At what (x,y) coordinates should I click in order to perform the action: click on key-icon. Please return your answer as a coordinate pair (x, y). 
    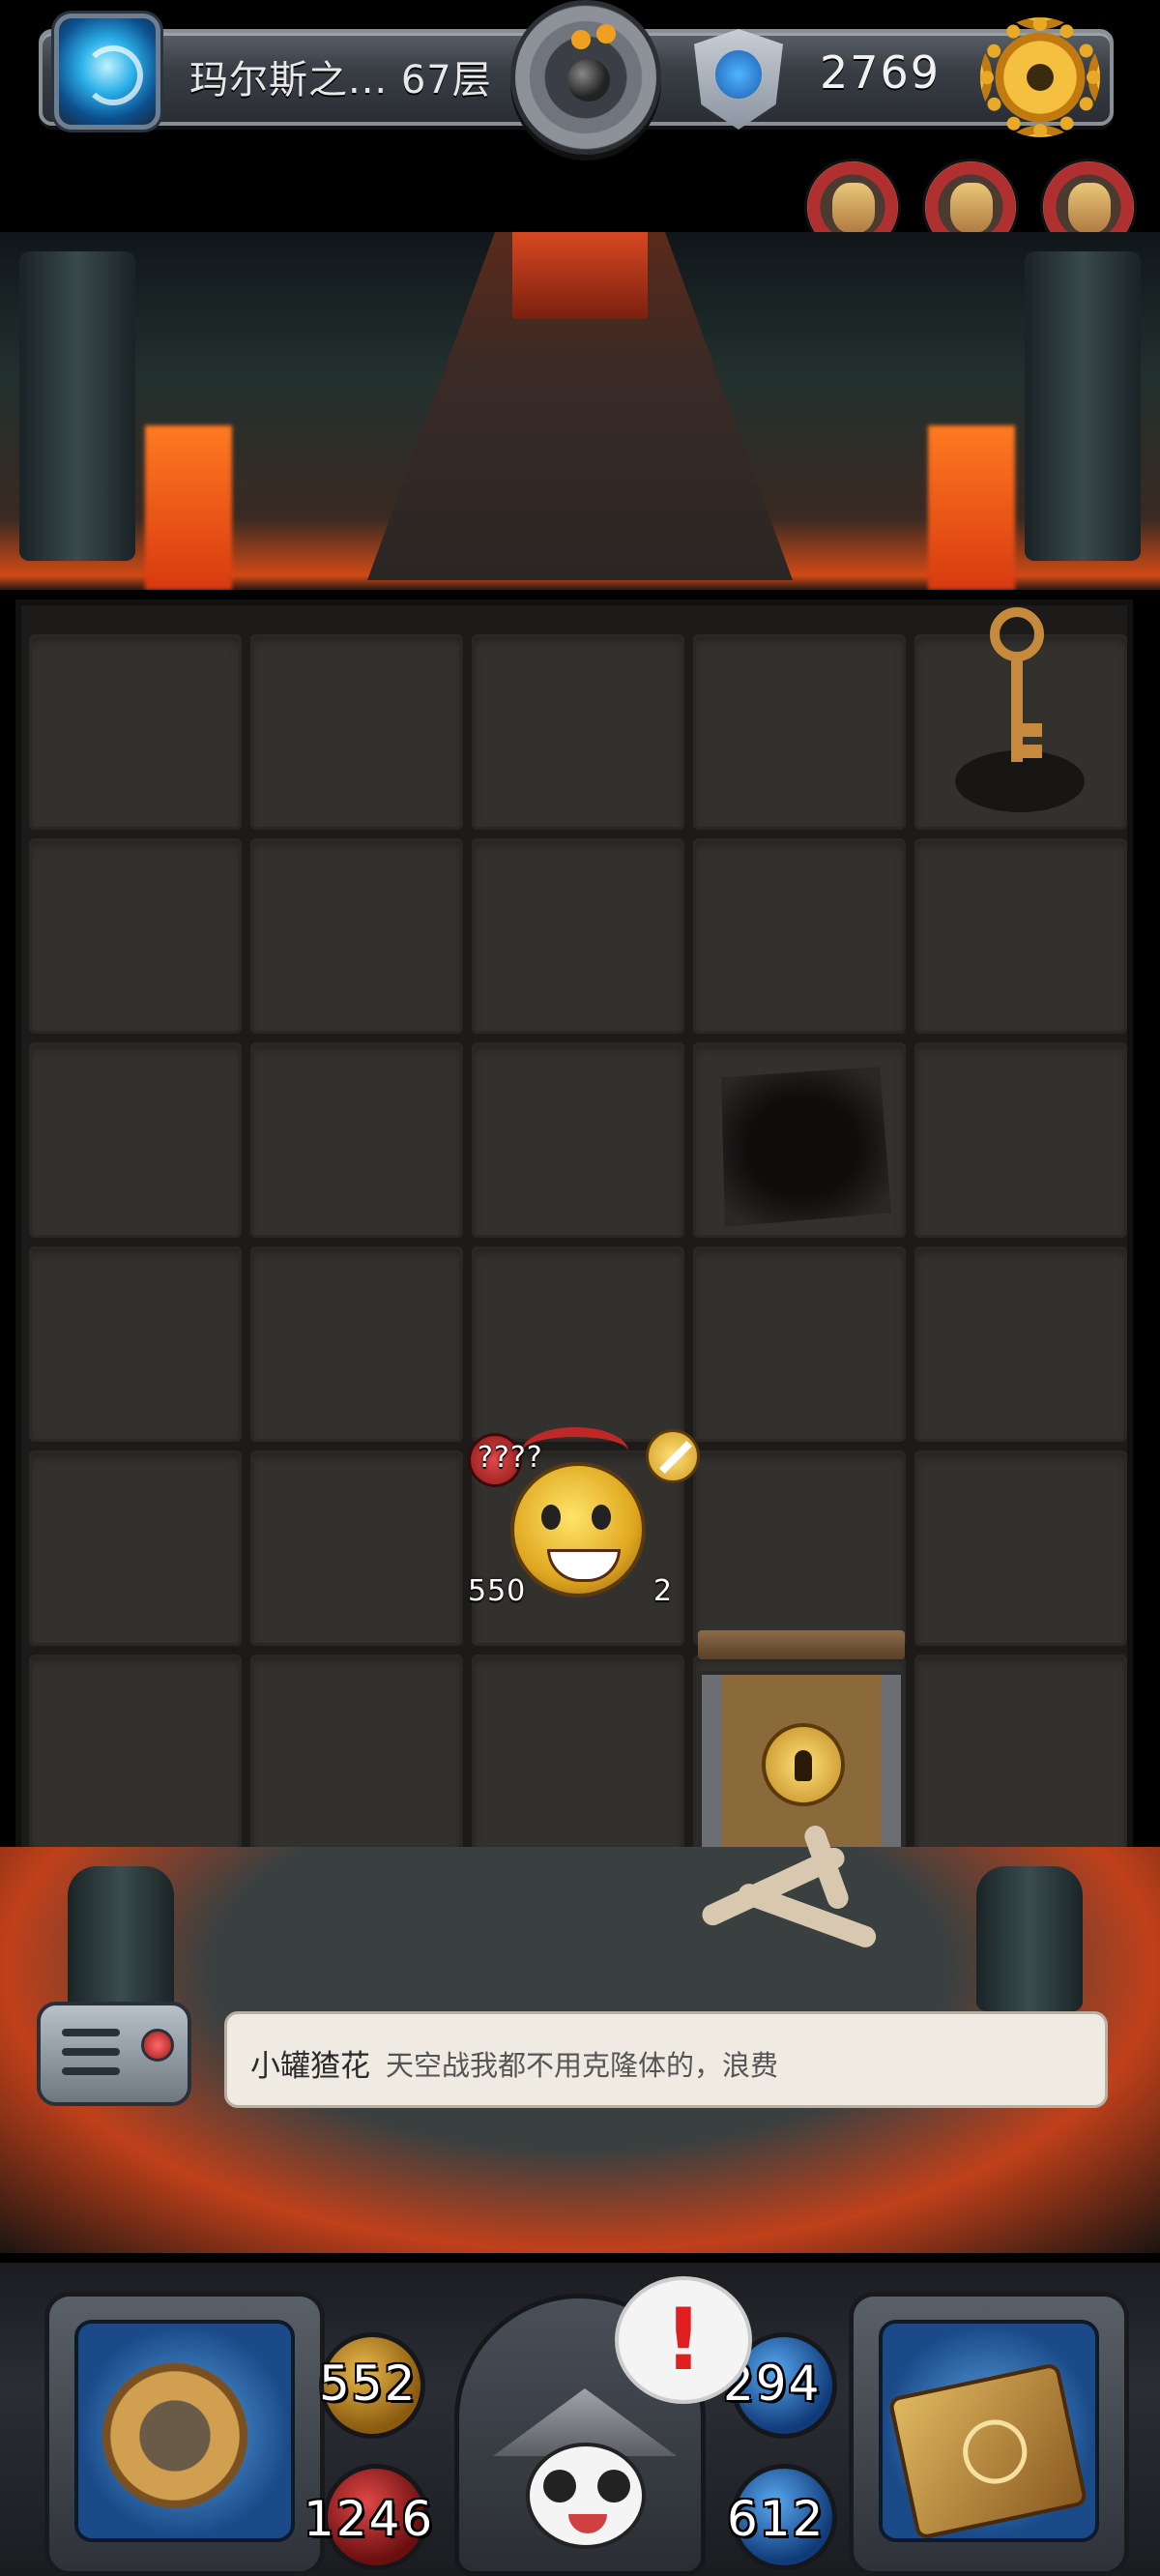
    Looking at the image, I should click on (1016, 689).